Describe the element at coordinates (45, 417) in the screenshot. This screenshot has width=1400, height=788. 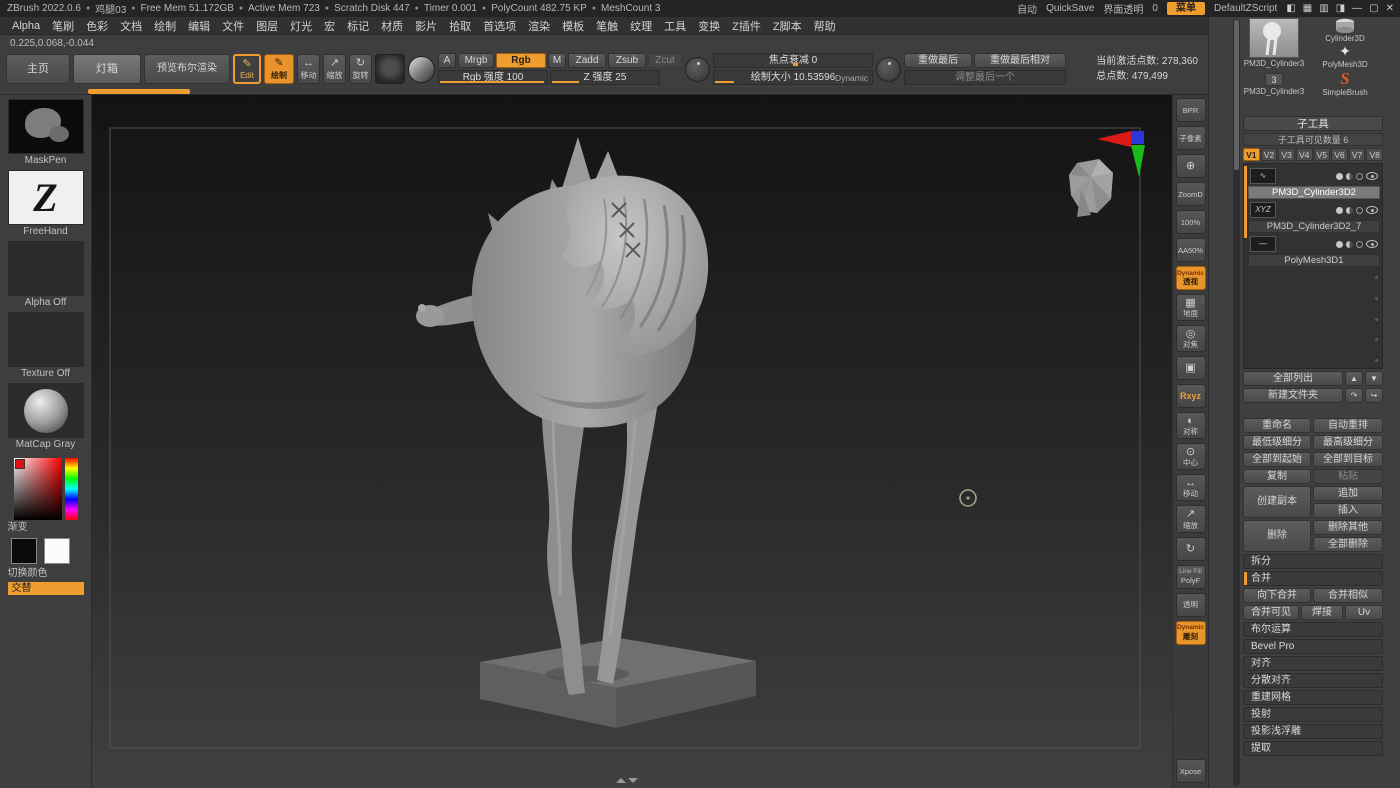
I see `current-material: MatCap Gray` at that location.